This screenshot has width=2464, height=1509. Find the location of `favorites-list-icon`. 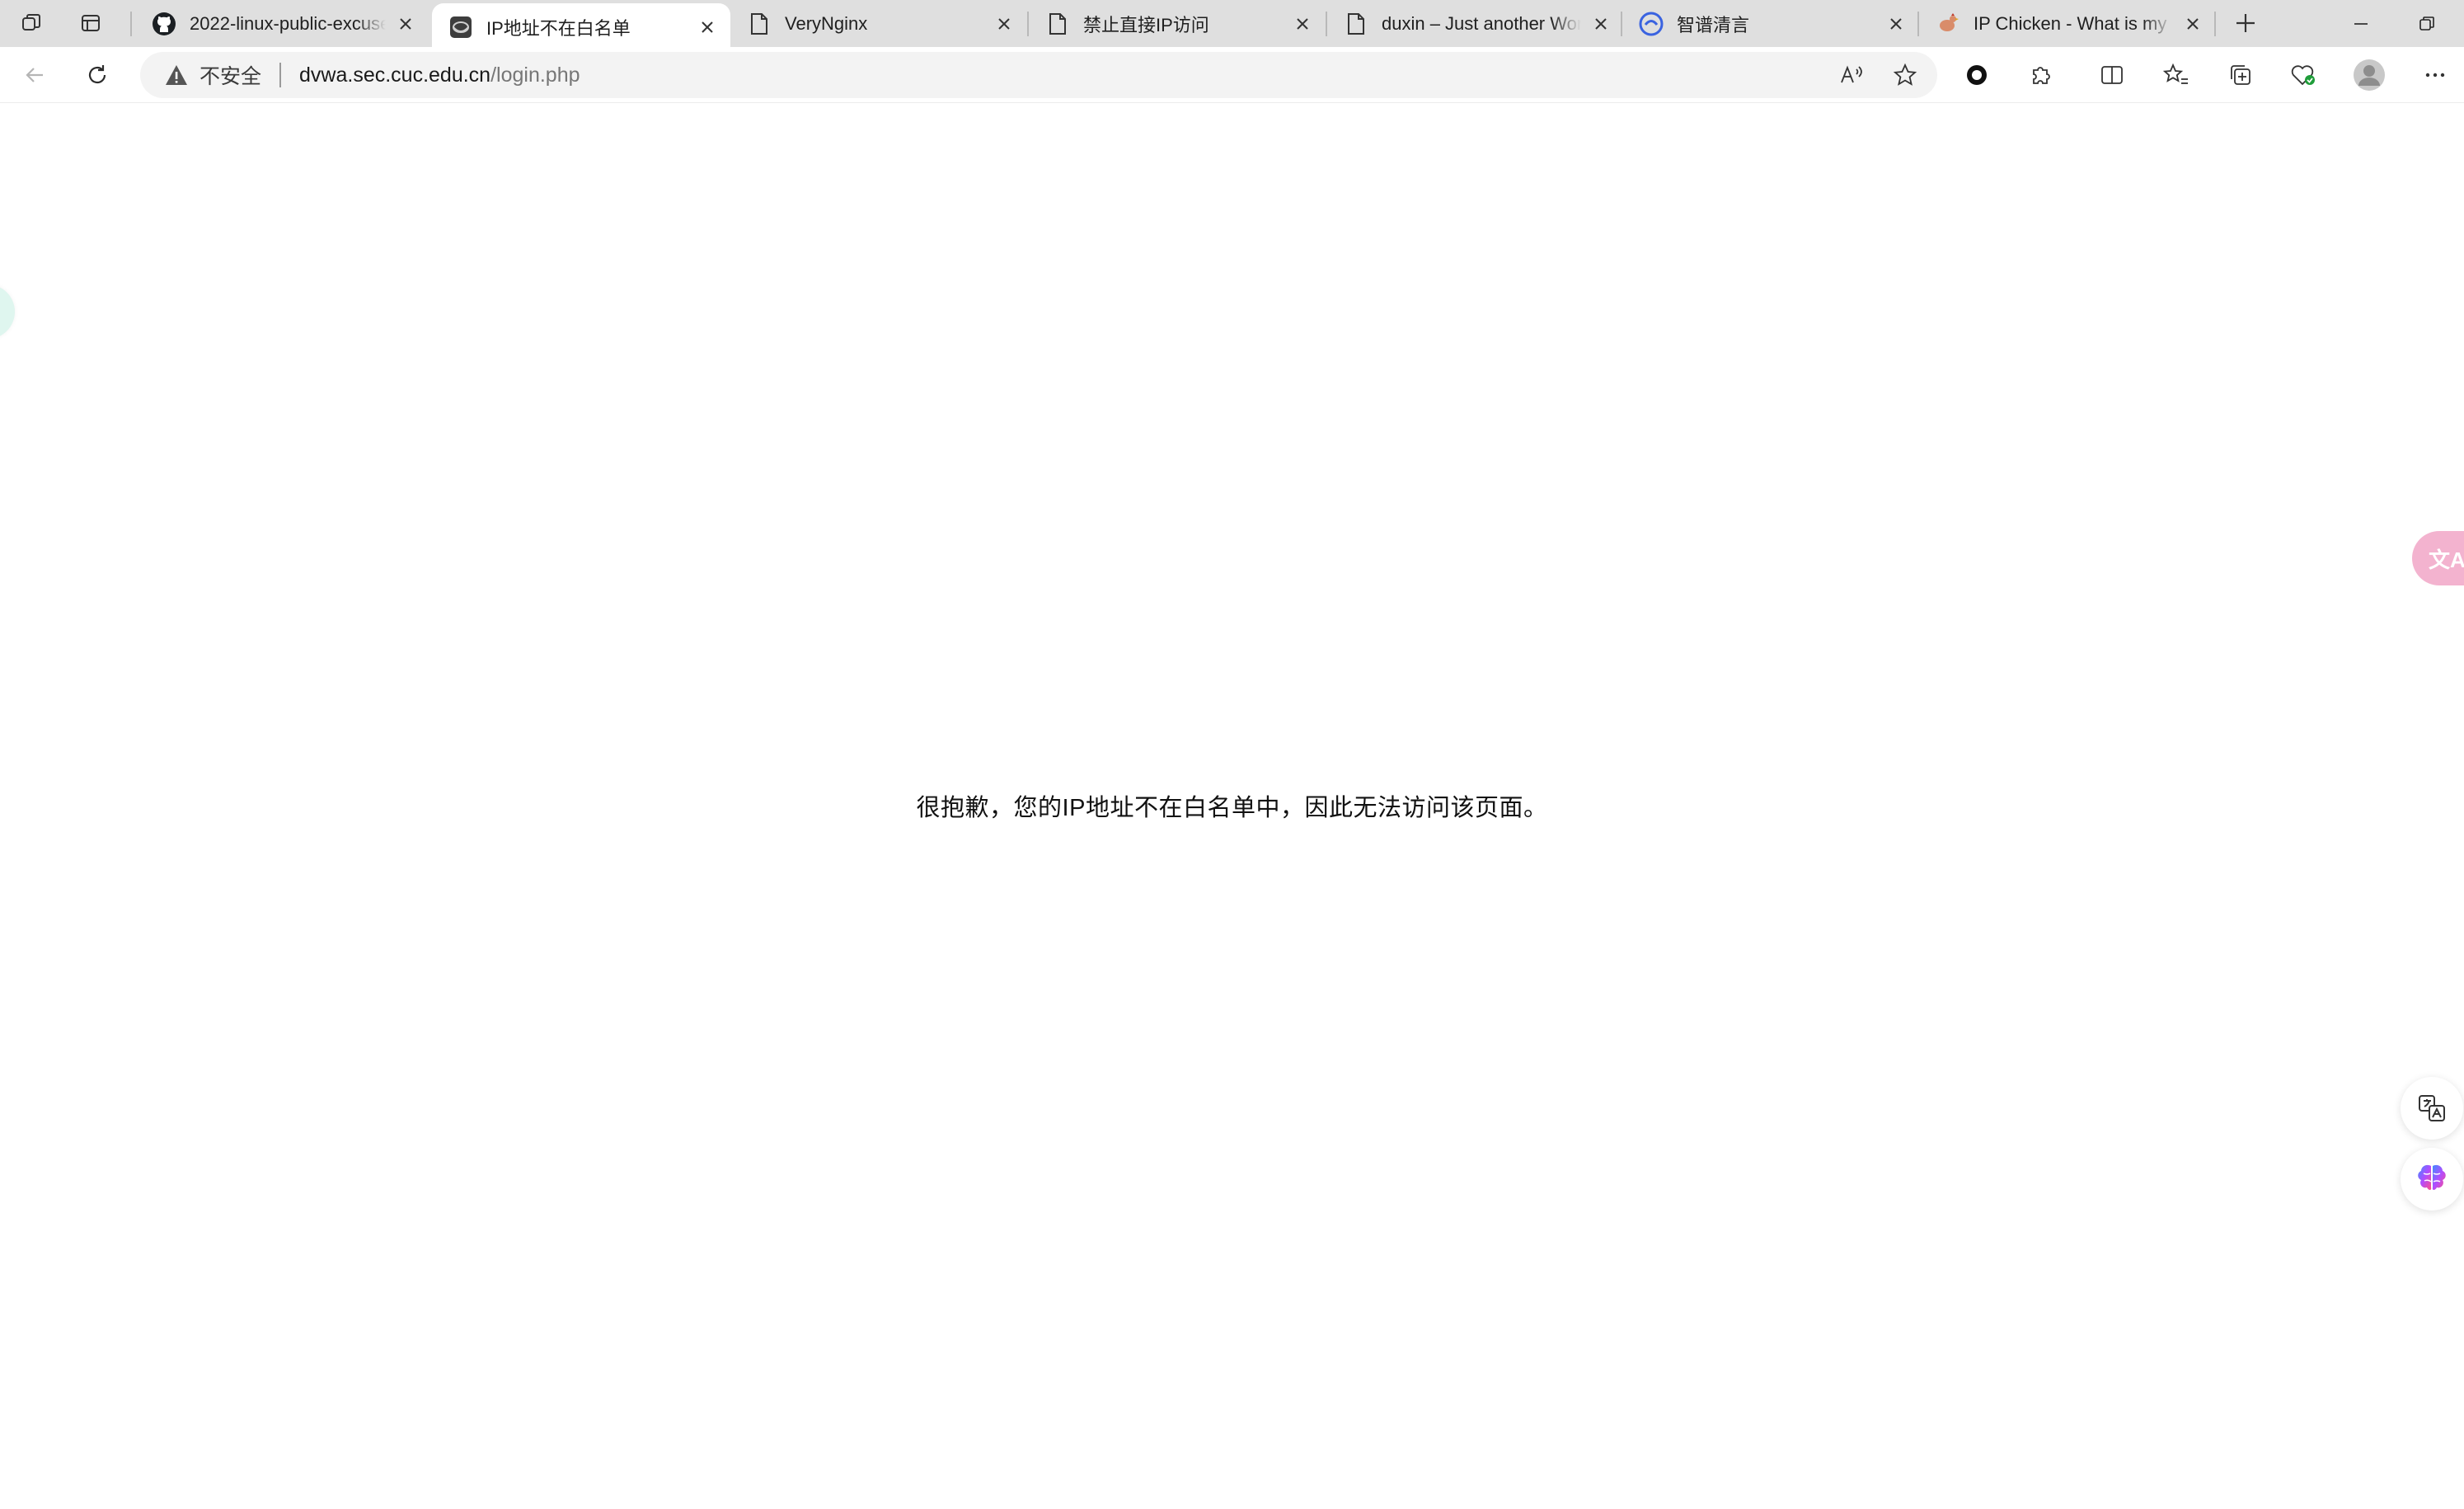

favorites-list-icon is located at coordinates (2175, 73).